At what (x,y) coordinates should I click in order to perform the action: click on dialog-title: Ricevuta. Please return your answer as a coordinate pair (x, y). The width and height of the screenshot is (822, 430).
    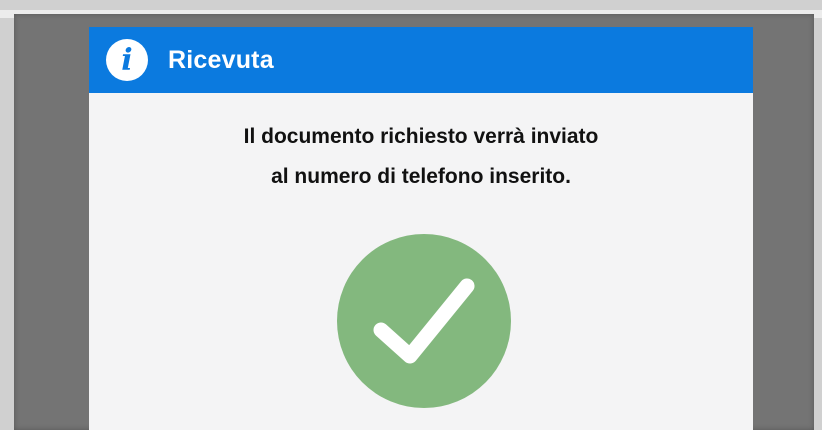
    Looking at the image, I should click on (221, 59).